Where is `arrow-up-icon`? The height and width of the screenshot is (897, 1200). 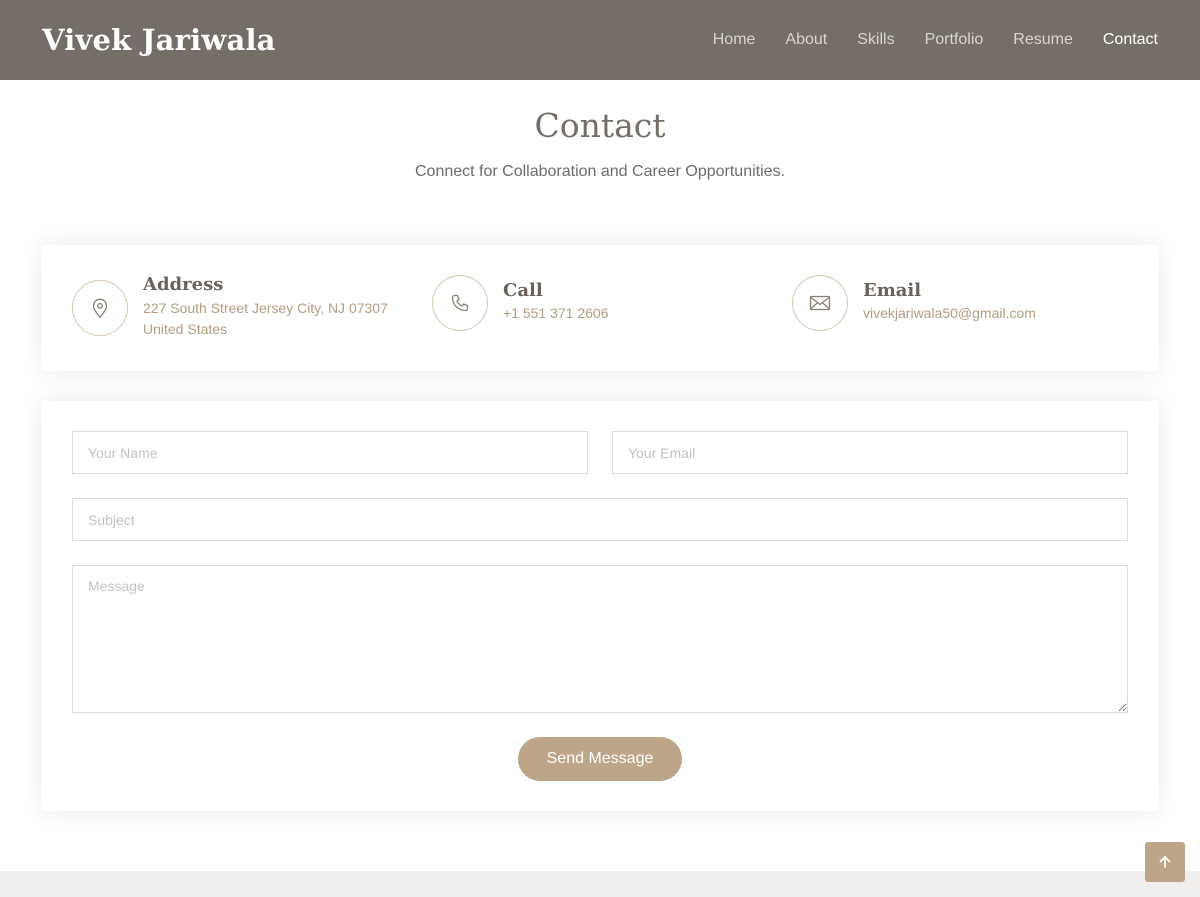 arrow-up-icon is located at coordinates (1165, 862).